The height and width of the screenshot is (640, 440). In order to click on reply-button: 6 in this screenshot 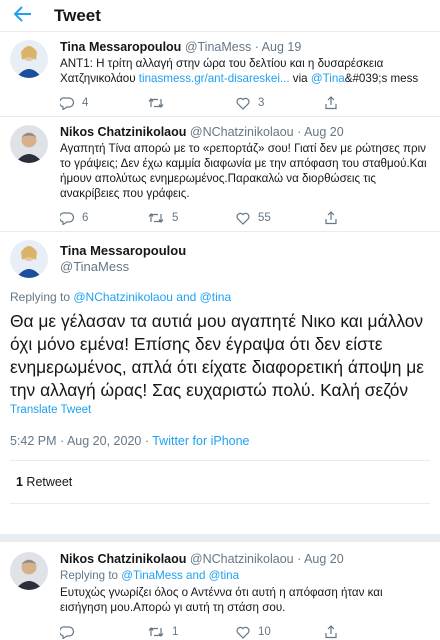, I will do `click(104, 218)`.